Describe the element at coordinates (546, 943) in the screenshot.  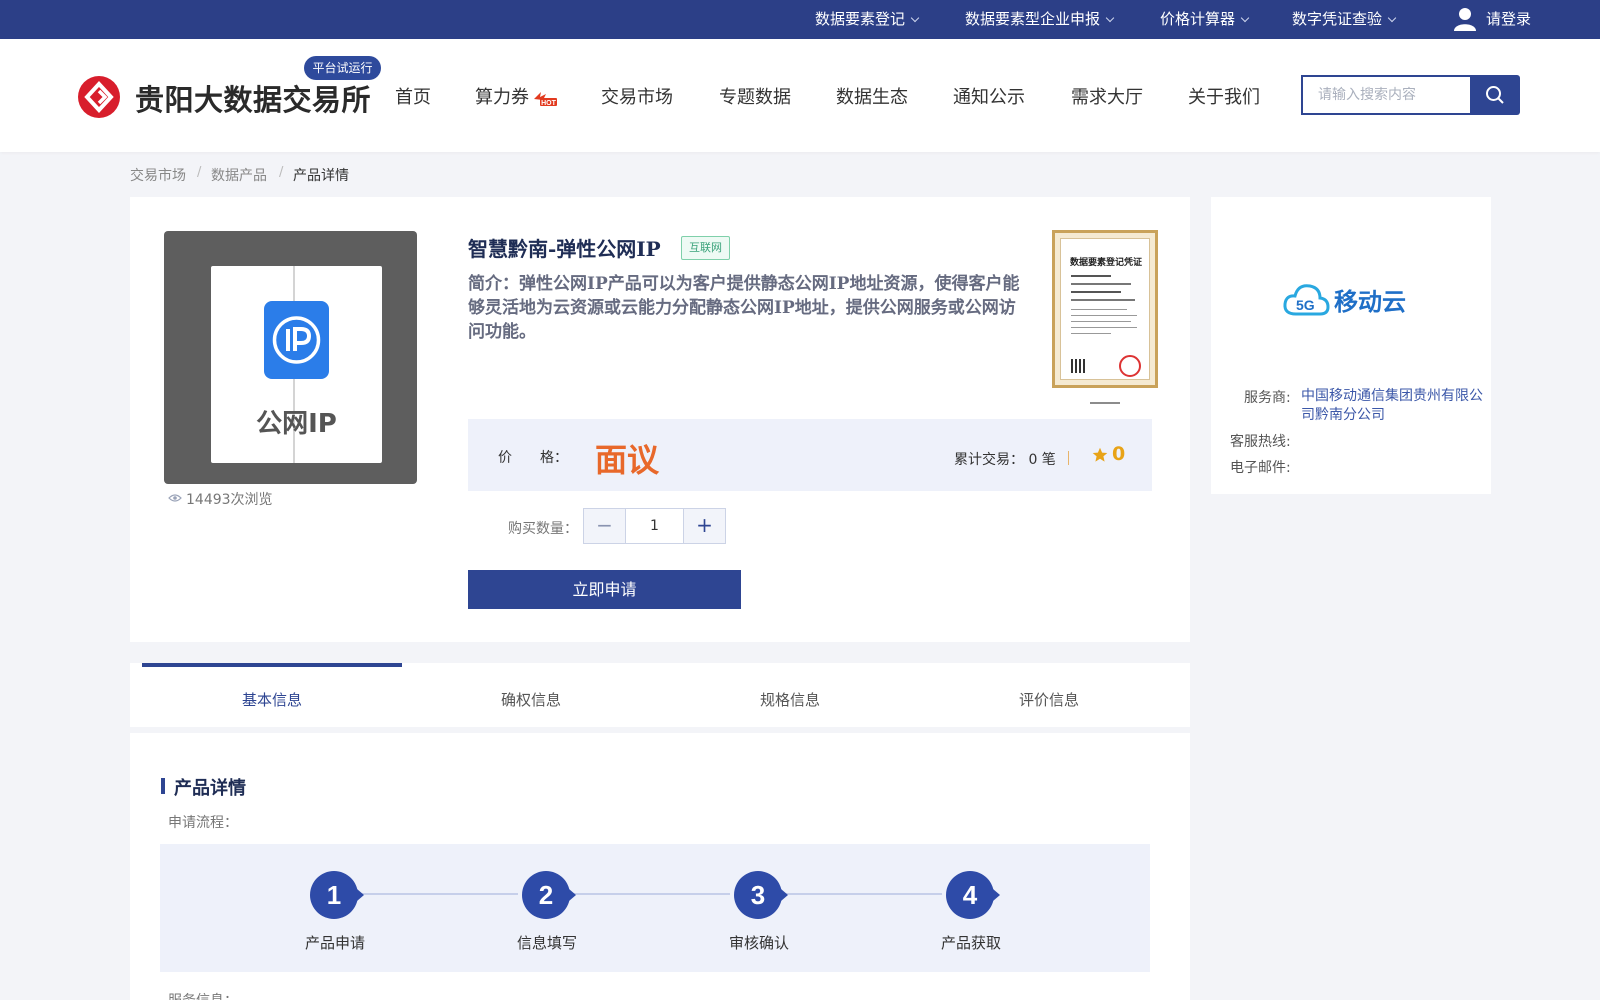
I see `flow-step-name: 信息填写` at that location.